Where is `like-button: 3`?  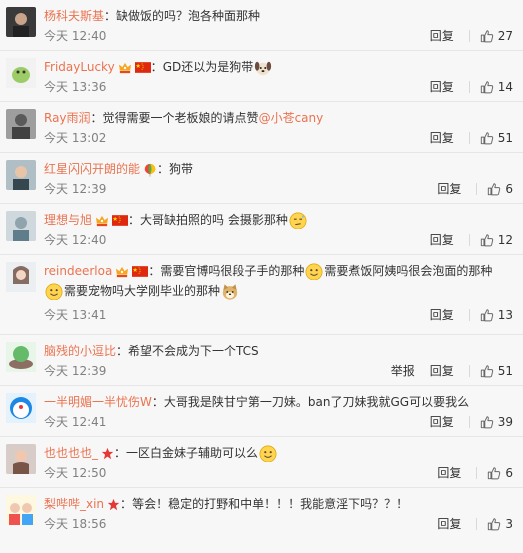 like-button: 3 is located at coordinates (500, 524).